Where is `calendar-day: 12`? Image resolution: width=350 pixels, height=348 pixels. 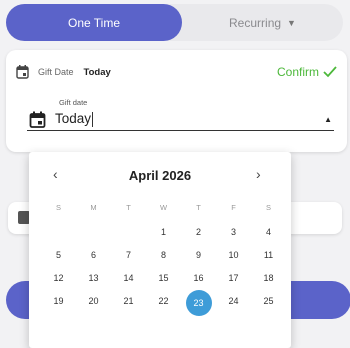 calendar-day: 12 is located at coordinates (58, 278).